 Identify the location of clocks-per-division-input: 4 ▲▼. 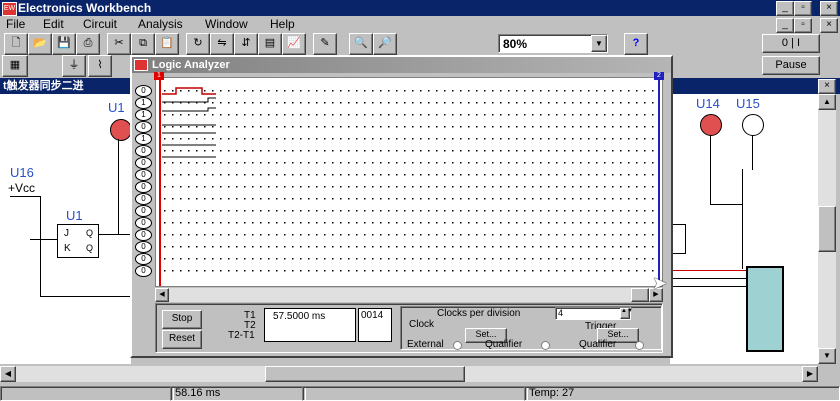
(594, 313).